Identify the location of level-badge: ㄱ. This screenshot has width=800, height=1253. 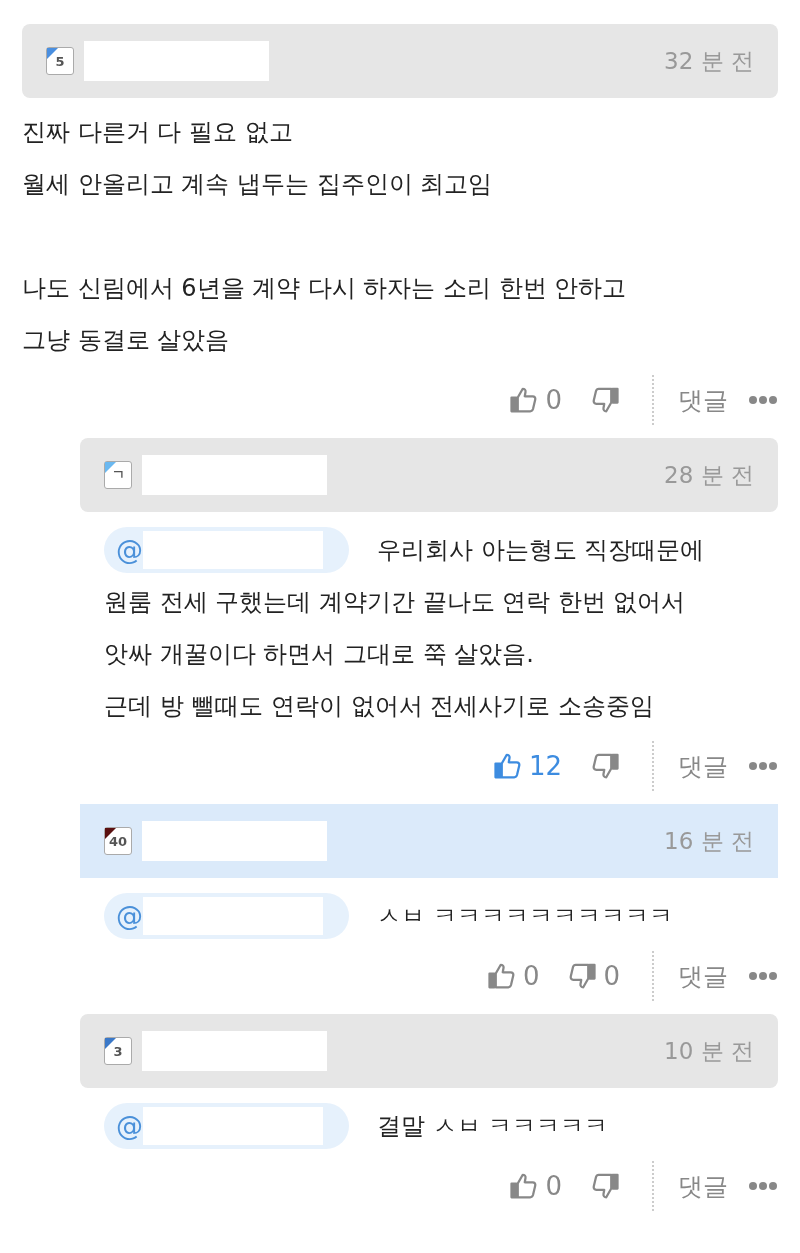
(118, 475).